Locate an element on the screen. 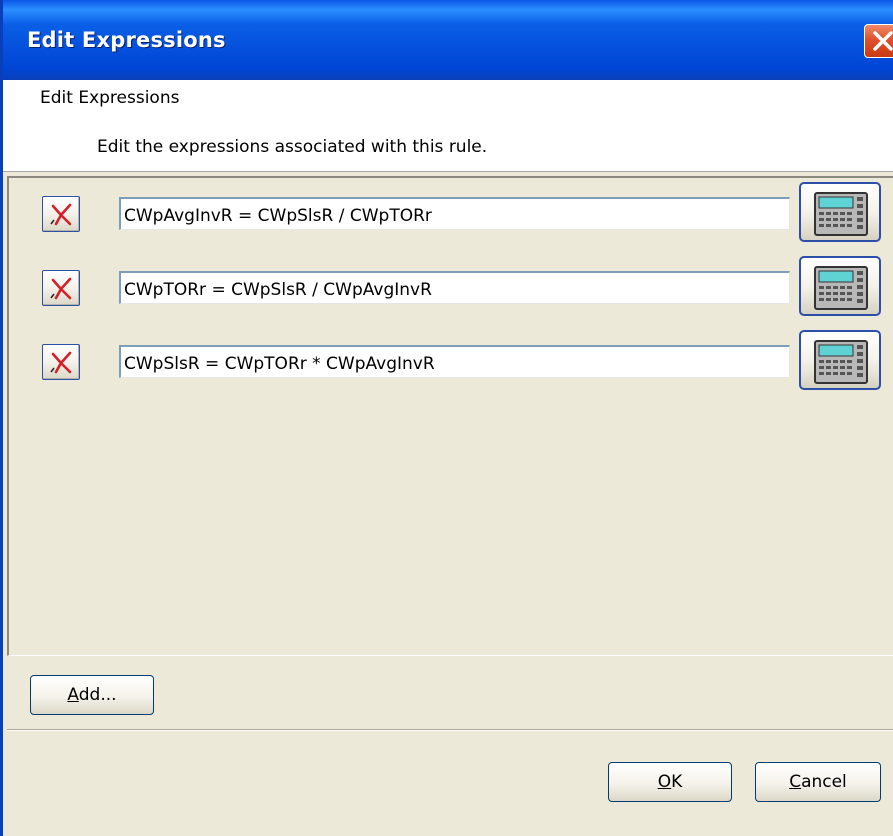 Image resolution: width=893 pixels, height=836 pixels. cancel-button: Cancel is located at coordinates (818, 782).